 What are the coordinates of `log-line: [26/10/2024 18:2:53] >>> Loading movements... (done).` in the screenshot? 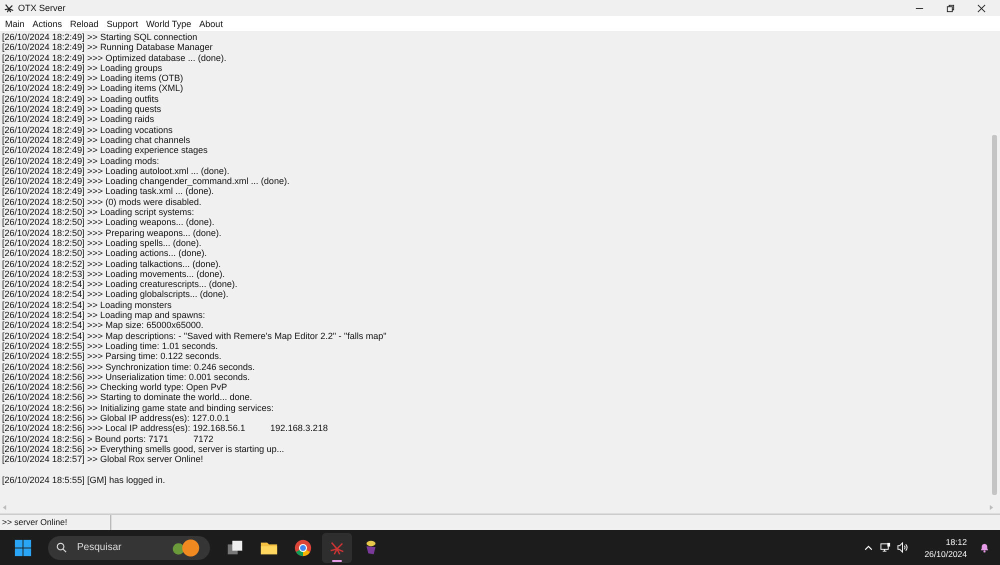 It's located at (114, 274).